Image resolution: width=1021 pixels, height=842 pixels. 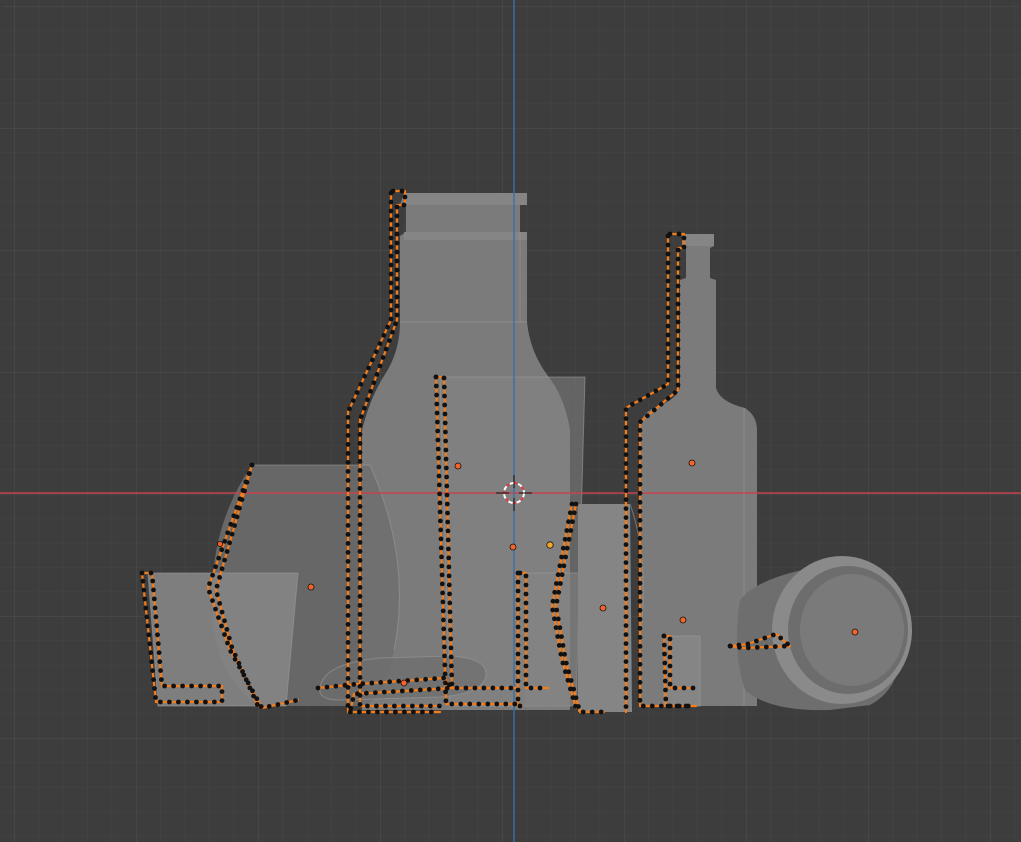 I want to click on origin-active, so click(x=550, y=545).